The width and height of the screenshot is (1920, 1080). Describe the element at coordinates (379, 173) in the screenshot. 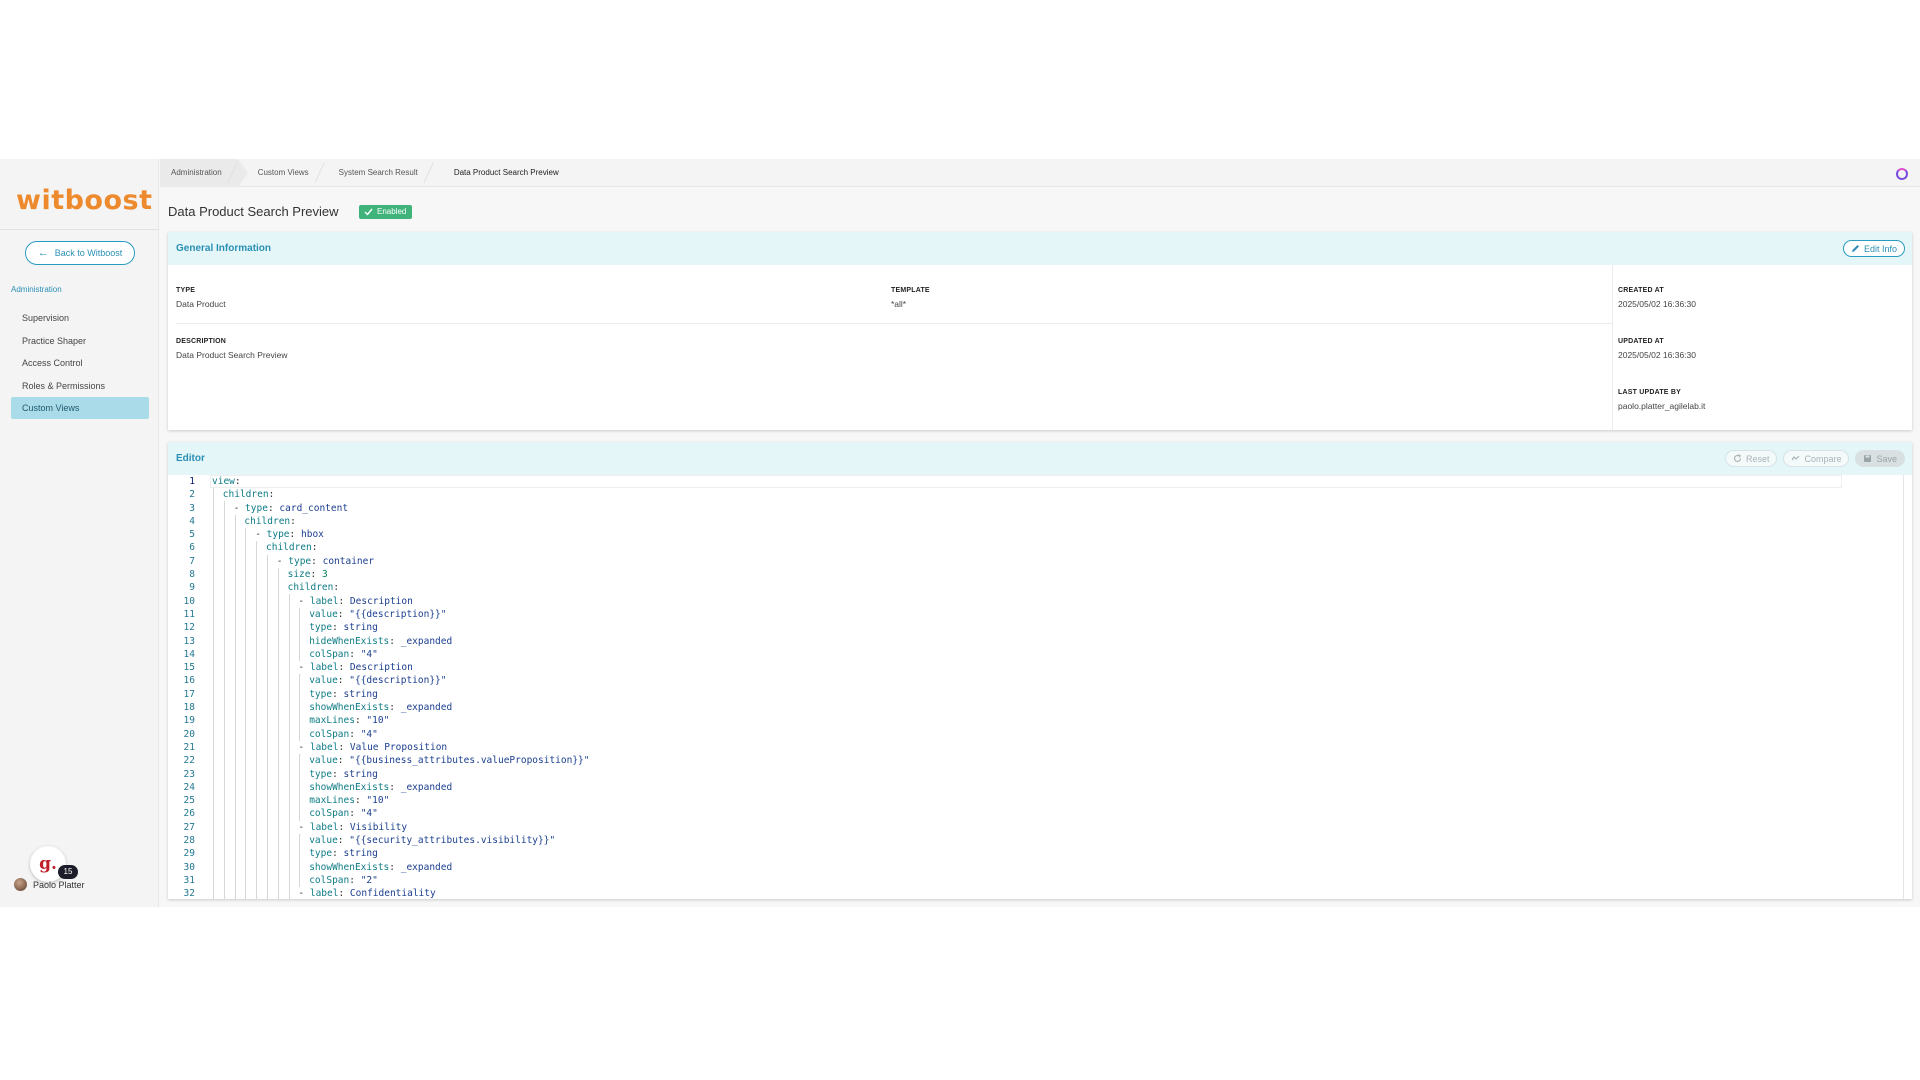

I see `breadcrumb-system-search-result: System Search Result` at that location.